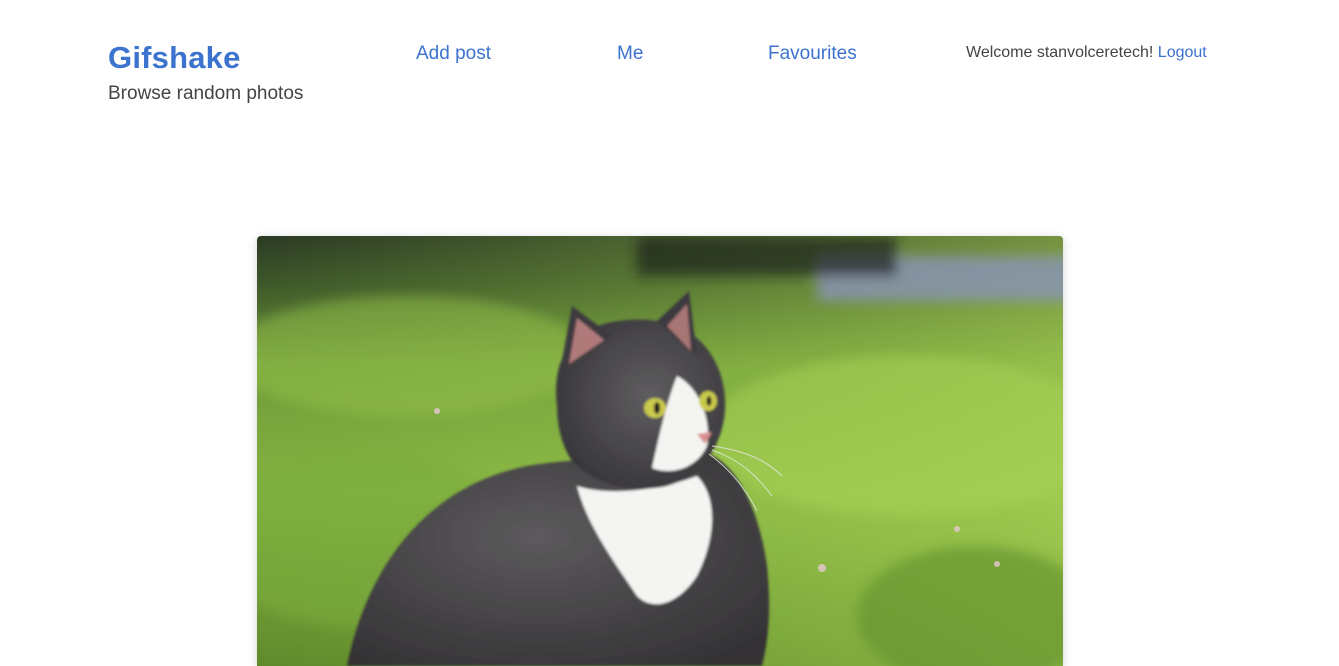 This screenshot has width=1339, height=666. What do you see at coordinates (1182, 52) in the screenshot?
I see `logout-link: Logout` at bounding box center [1182, 52].